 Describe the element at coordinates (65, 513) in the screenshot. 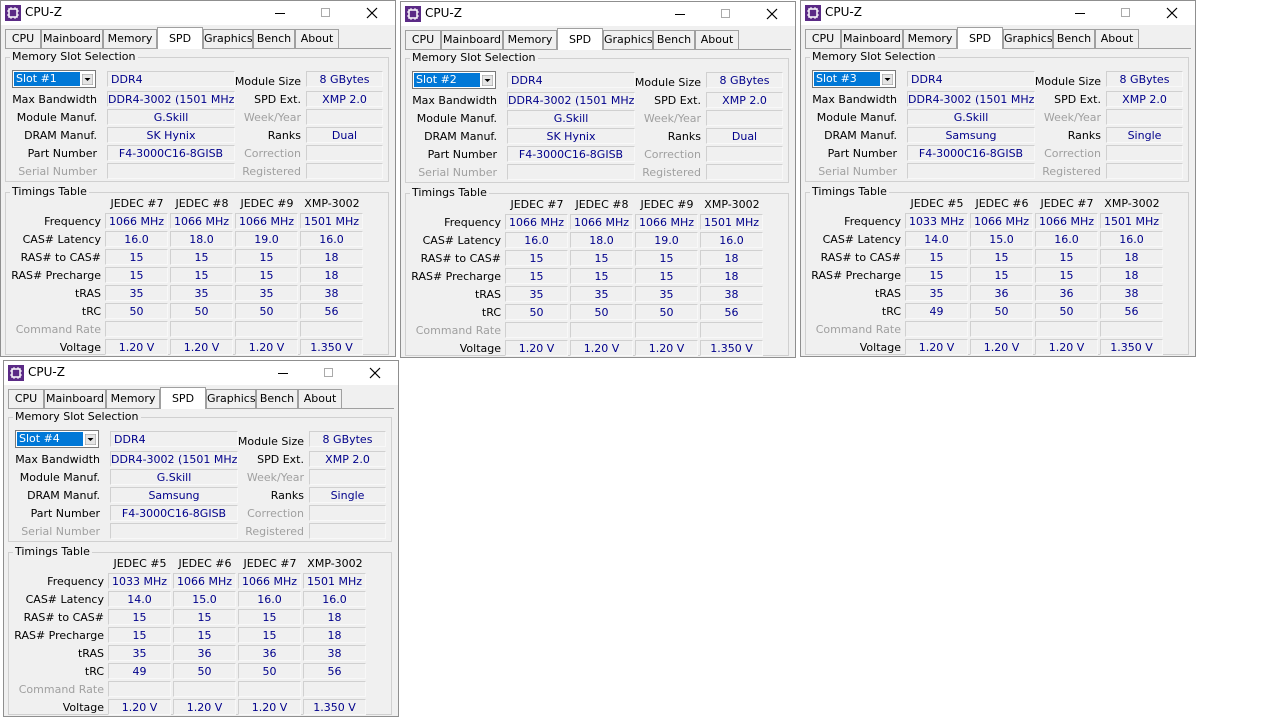

I see `part-number-label: Part Number` at that location.